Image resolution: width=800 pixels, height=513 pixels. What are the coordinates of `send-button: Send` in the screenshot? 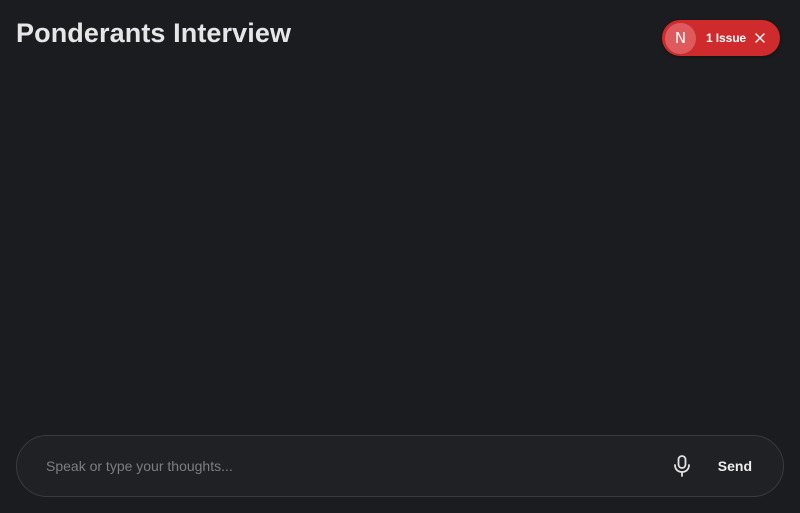 It's located at (735, 466).